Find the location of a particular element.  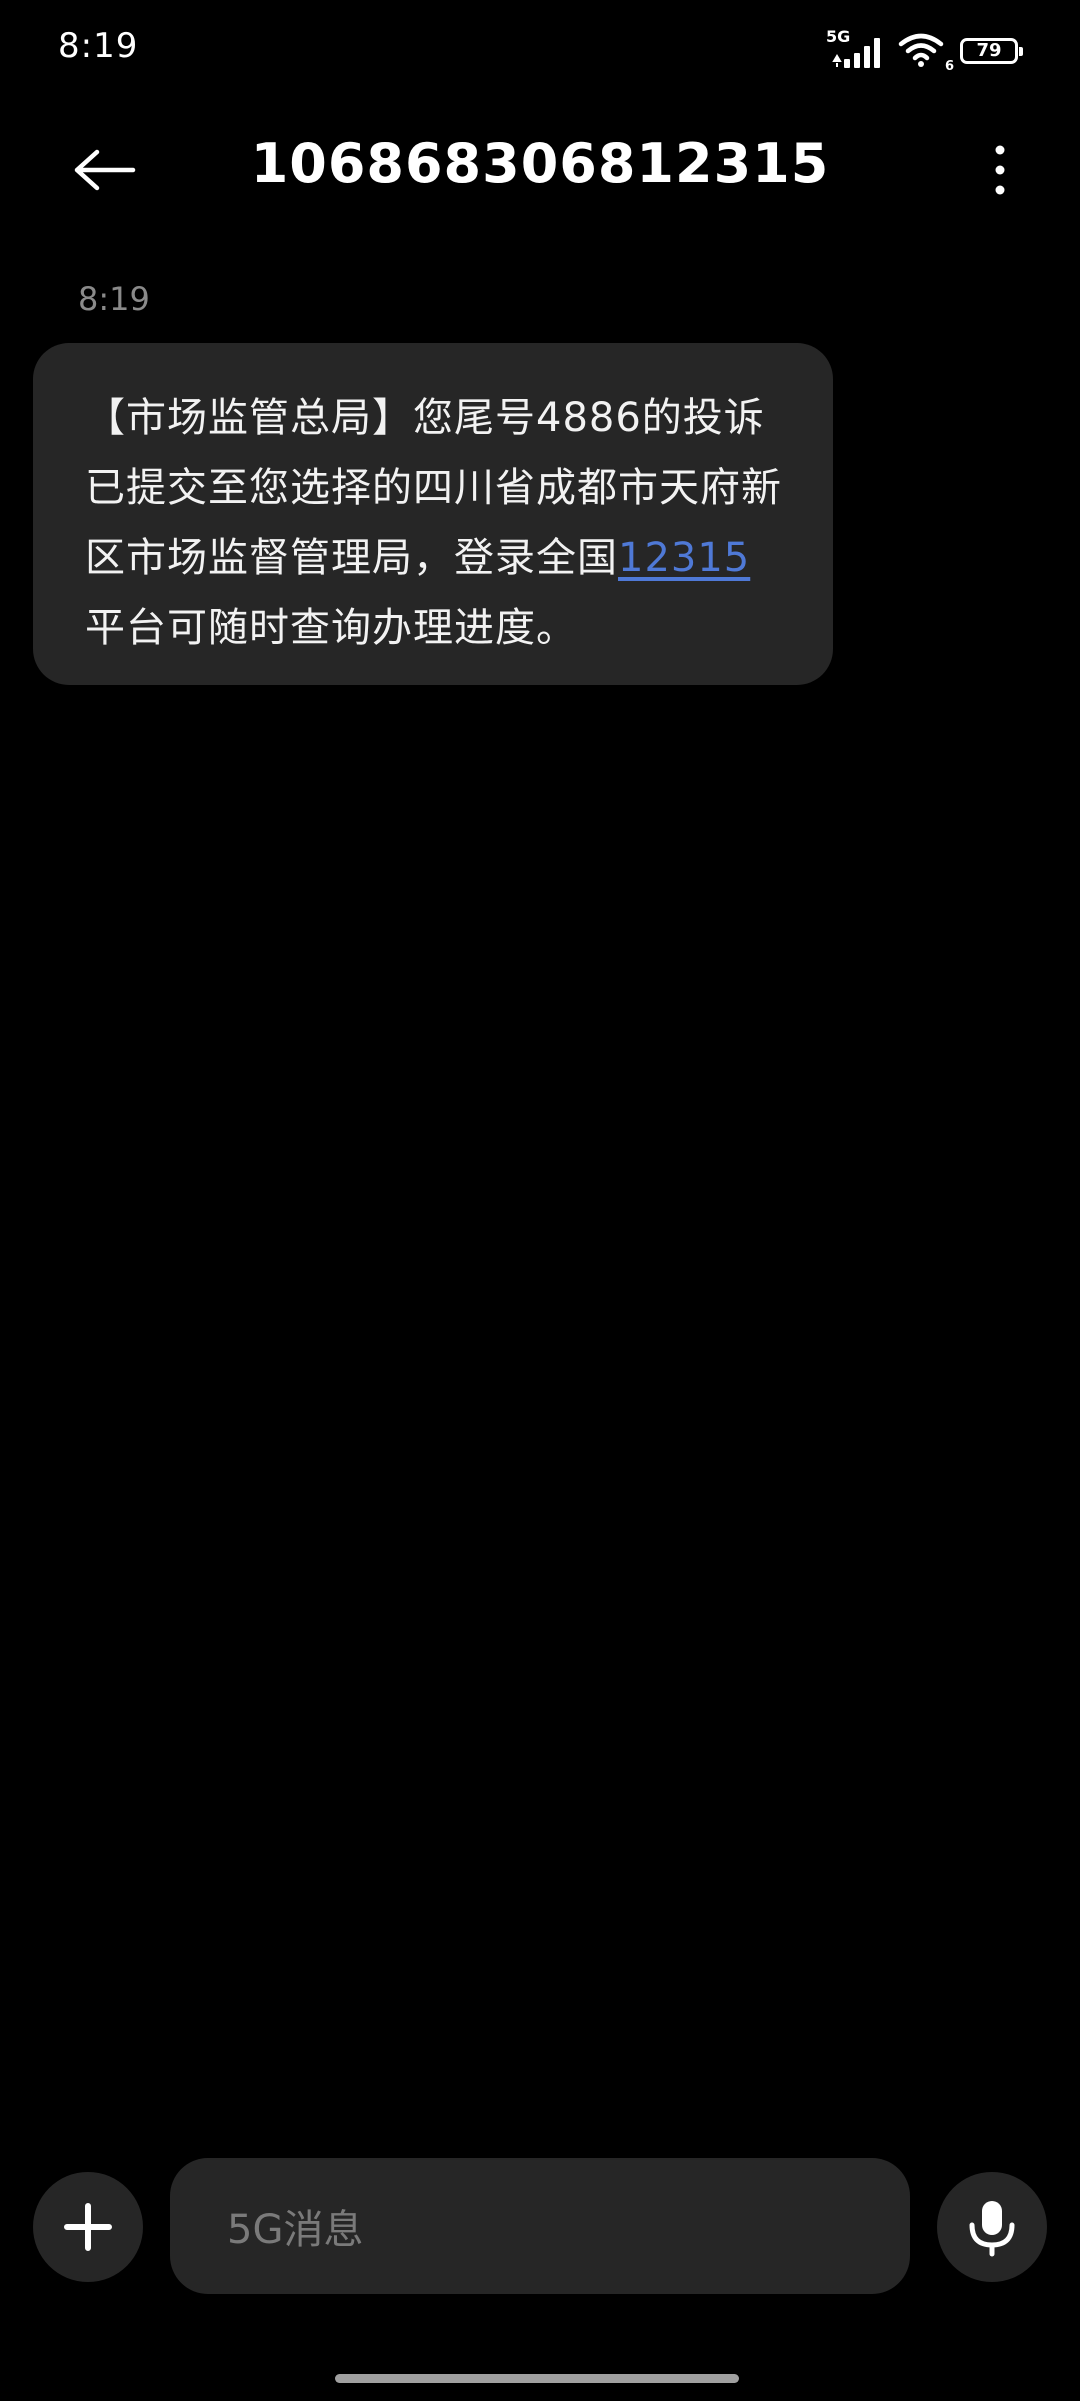

contact-title: 106868306812315 is located at coordinates (540, 163).